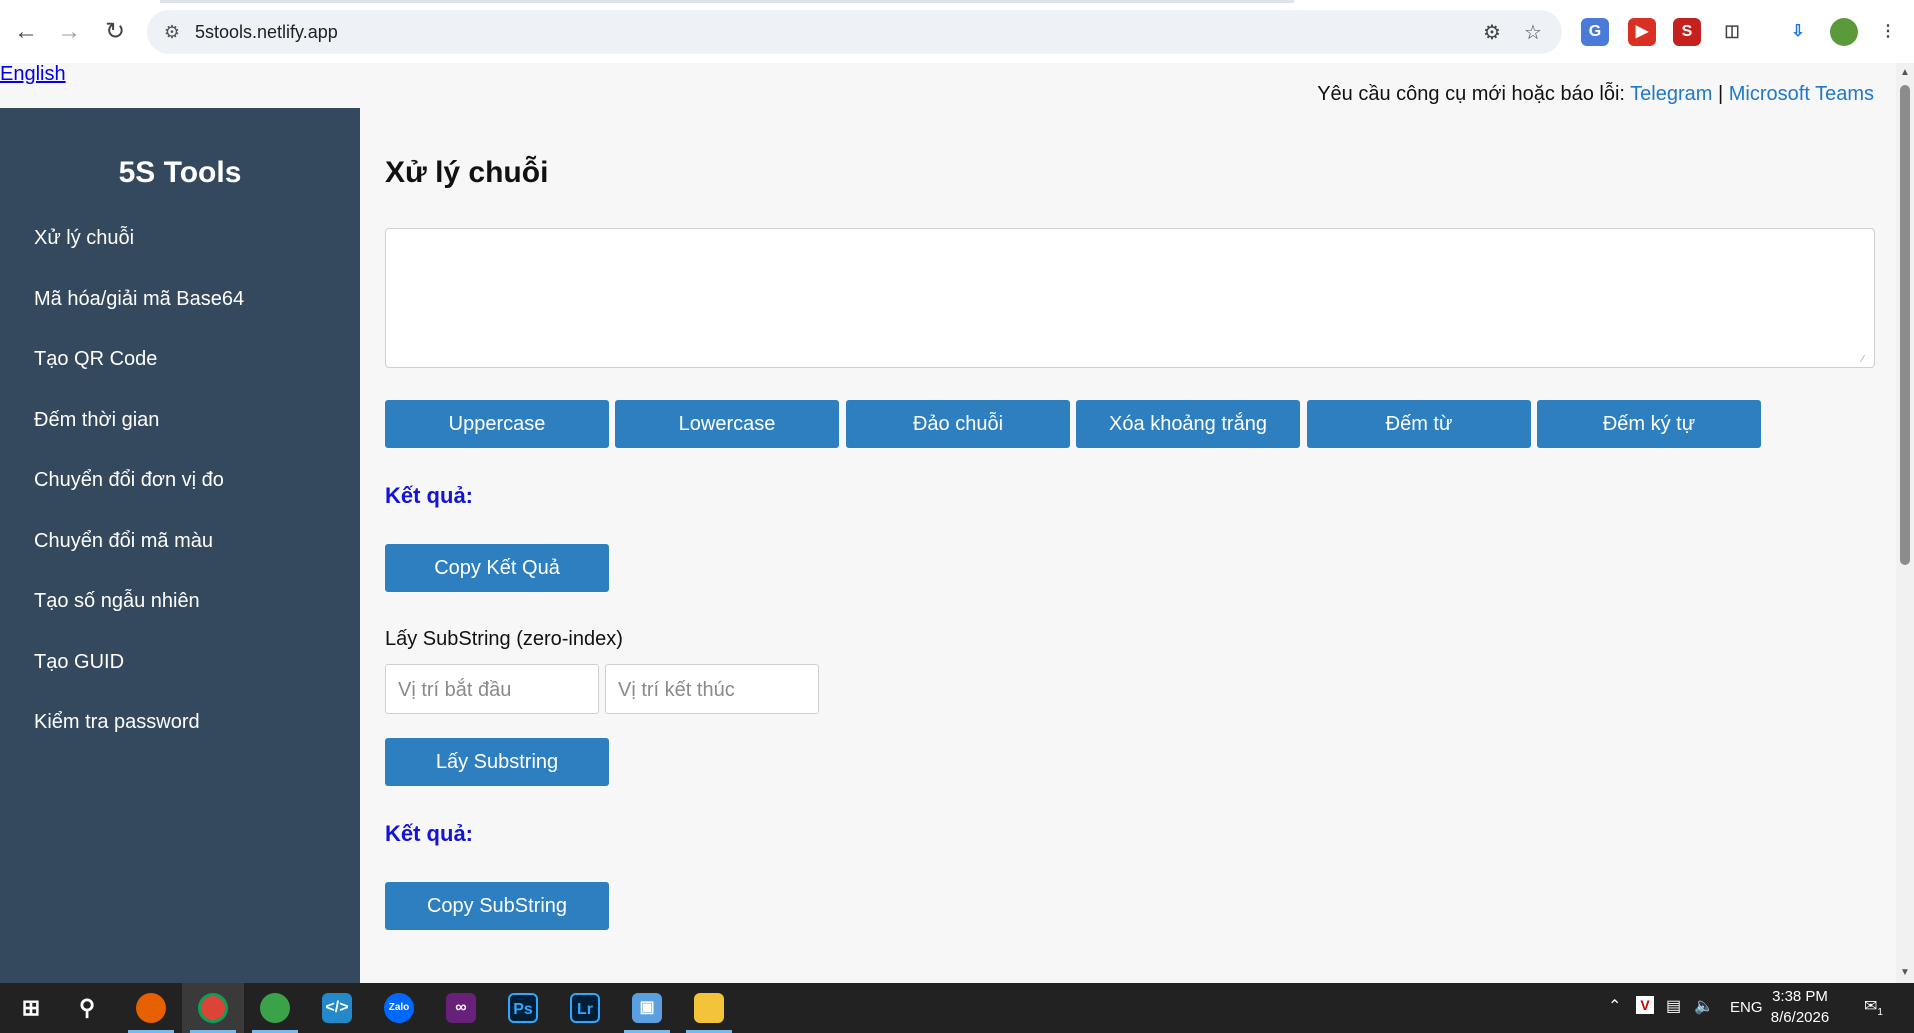 The height and width of the screenshot is (1033, 1914). Describe the element at coordinates (1800, 1007) in the screenshot. I see `system-clock: 3:38 PM 8/6/2026` at that location.